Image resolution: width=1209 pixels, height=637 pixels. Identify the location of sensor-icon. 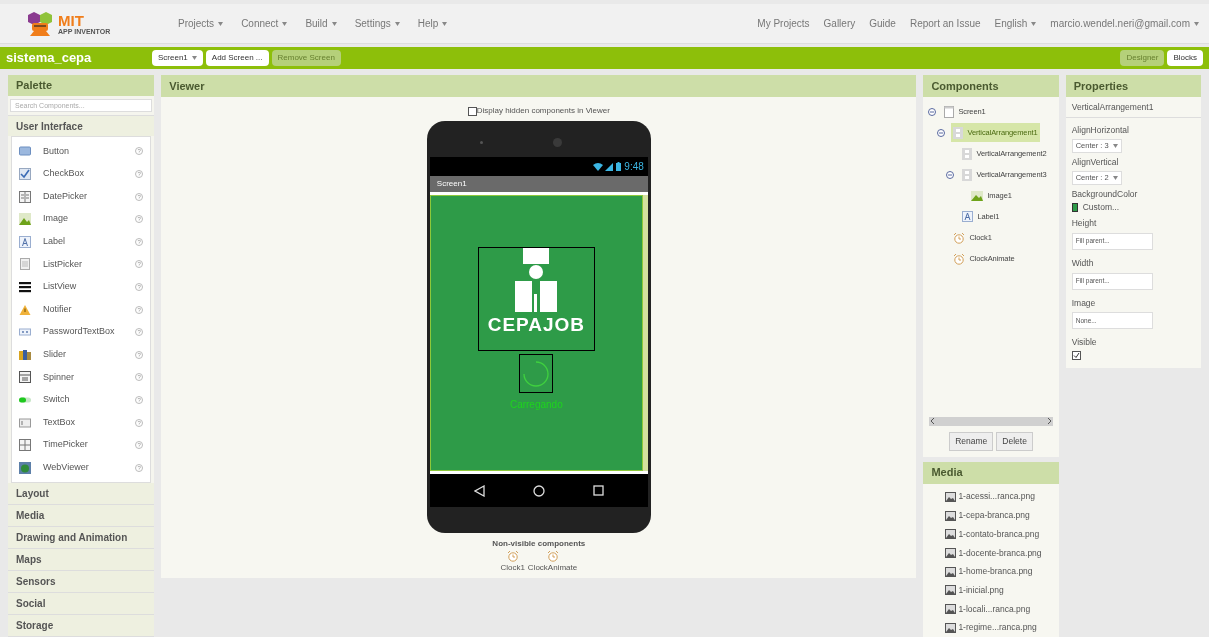
(482, 142).